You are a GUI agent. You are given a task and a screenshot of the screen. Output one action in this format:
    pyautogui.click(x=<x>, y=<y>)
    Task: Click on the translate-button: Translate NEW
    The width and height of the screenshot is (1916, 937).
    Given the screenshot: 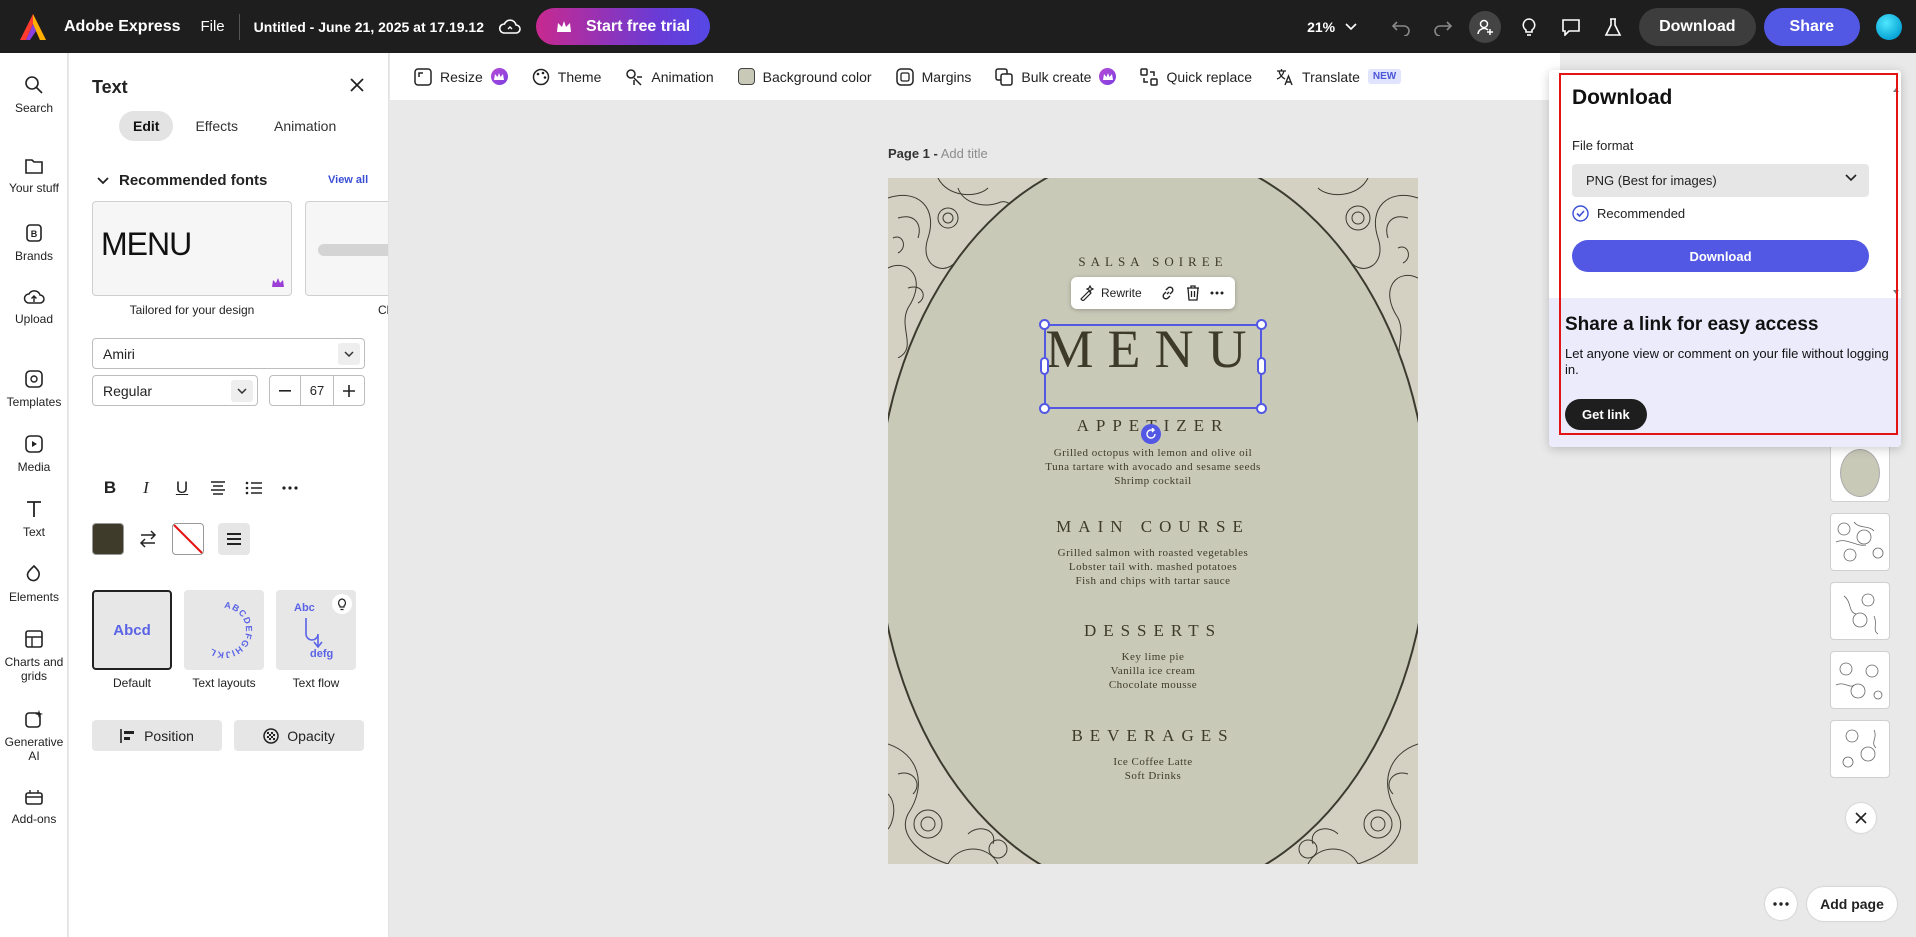 What is the action you would take?
    pyautogui.click(x=1339, y=77)
    